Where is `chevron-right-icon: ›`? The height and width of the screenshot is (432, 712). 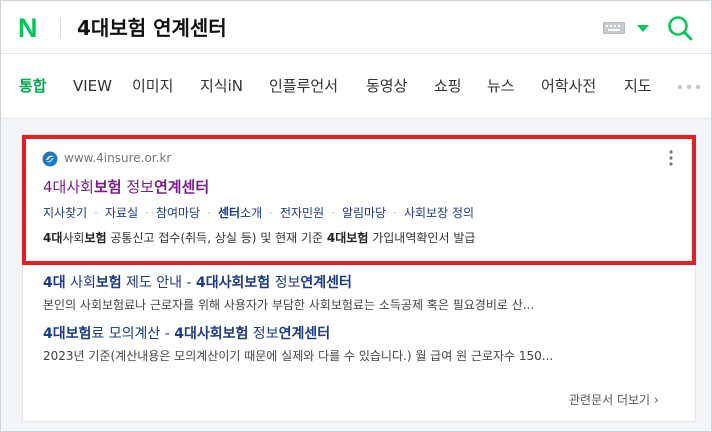
chevron-right-icon: › is located at coordinates (656, 400).